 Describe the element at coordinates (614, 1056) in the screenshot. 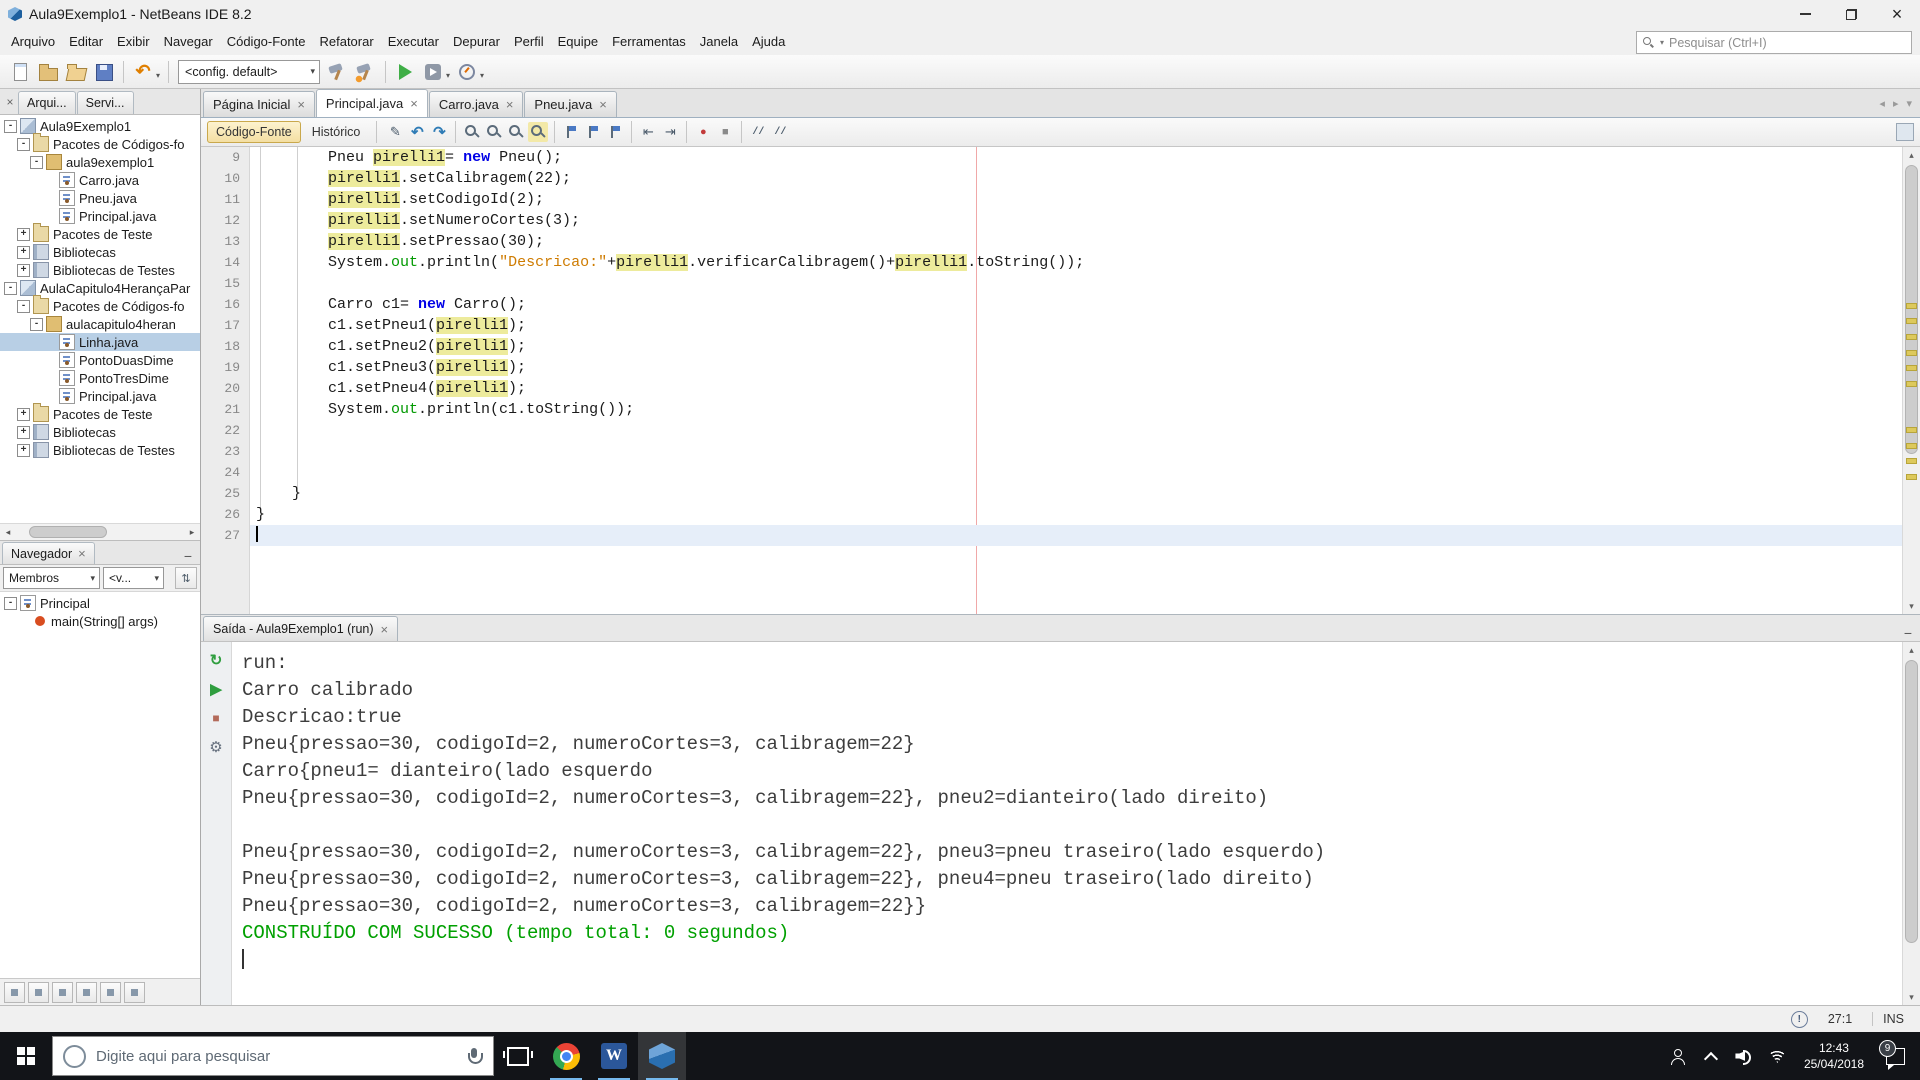

I see `word-taskbar-button: W` at that location.